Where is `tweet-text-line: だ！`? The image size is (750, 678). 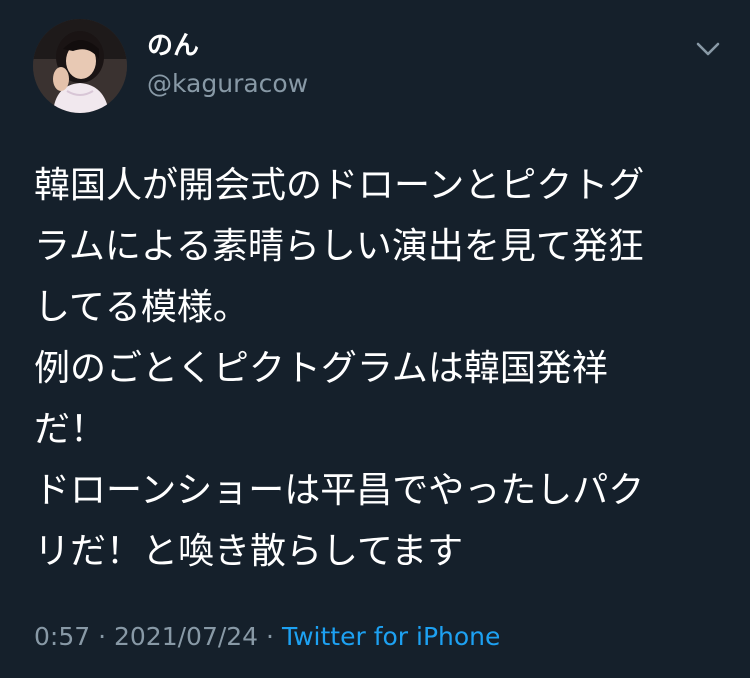
tweet-text-line: だ！ is located at coordinates (70, 429).